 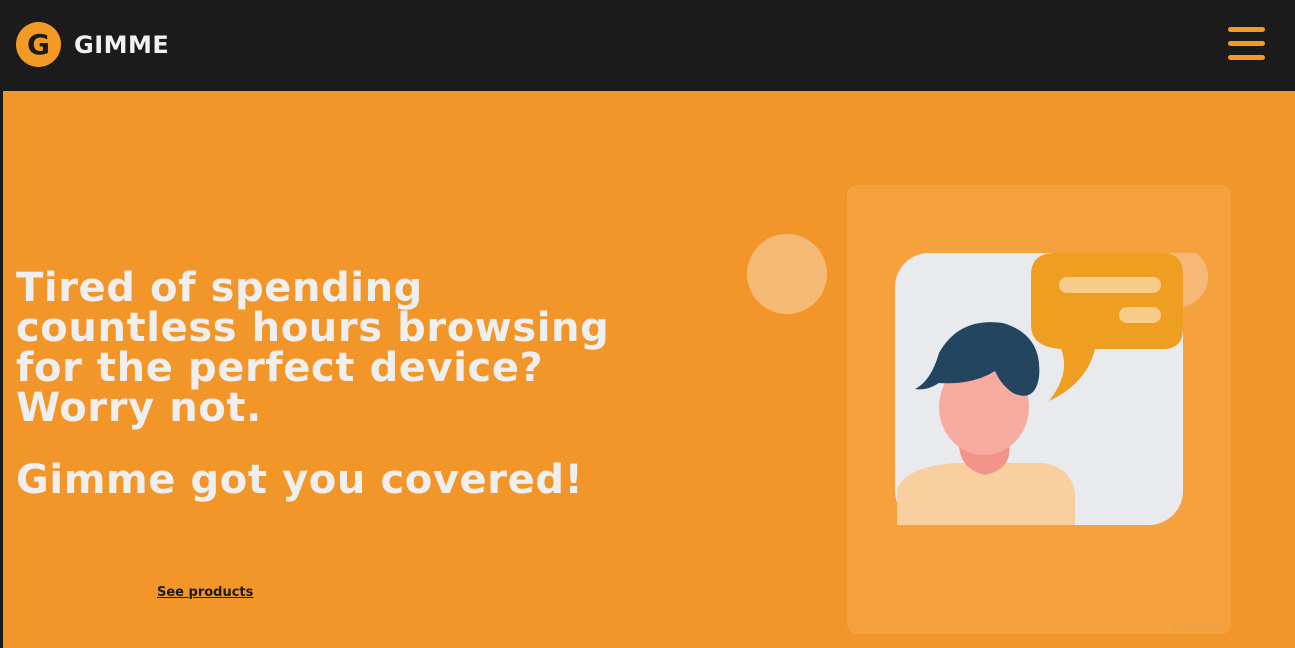 What do you see at coordinates (1110, 285) in the screenshot?
I see `speech-line-long` at bounding box center [1110, 285].